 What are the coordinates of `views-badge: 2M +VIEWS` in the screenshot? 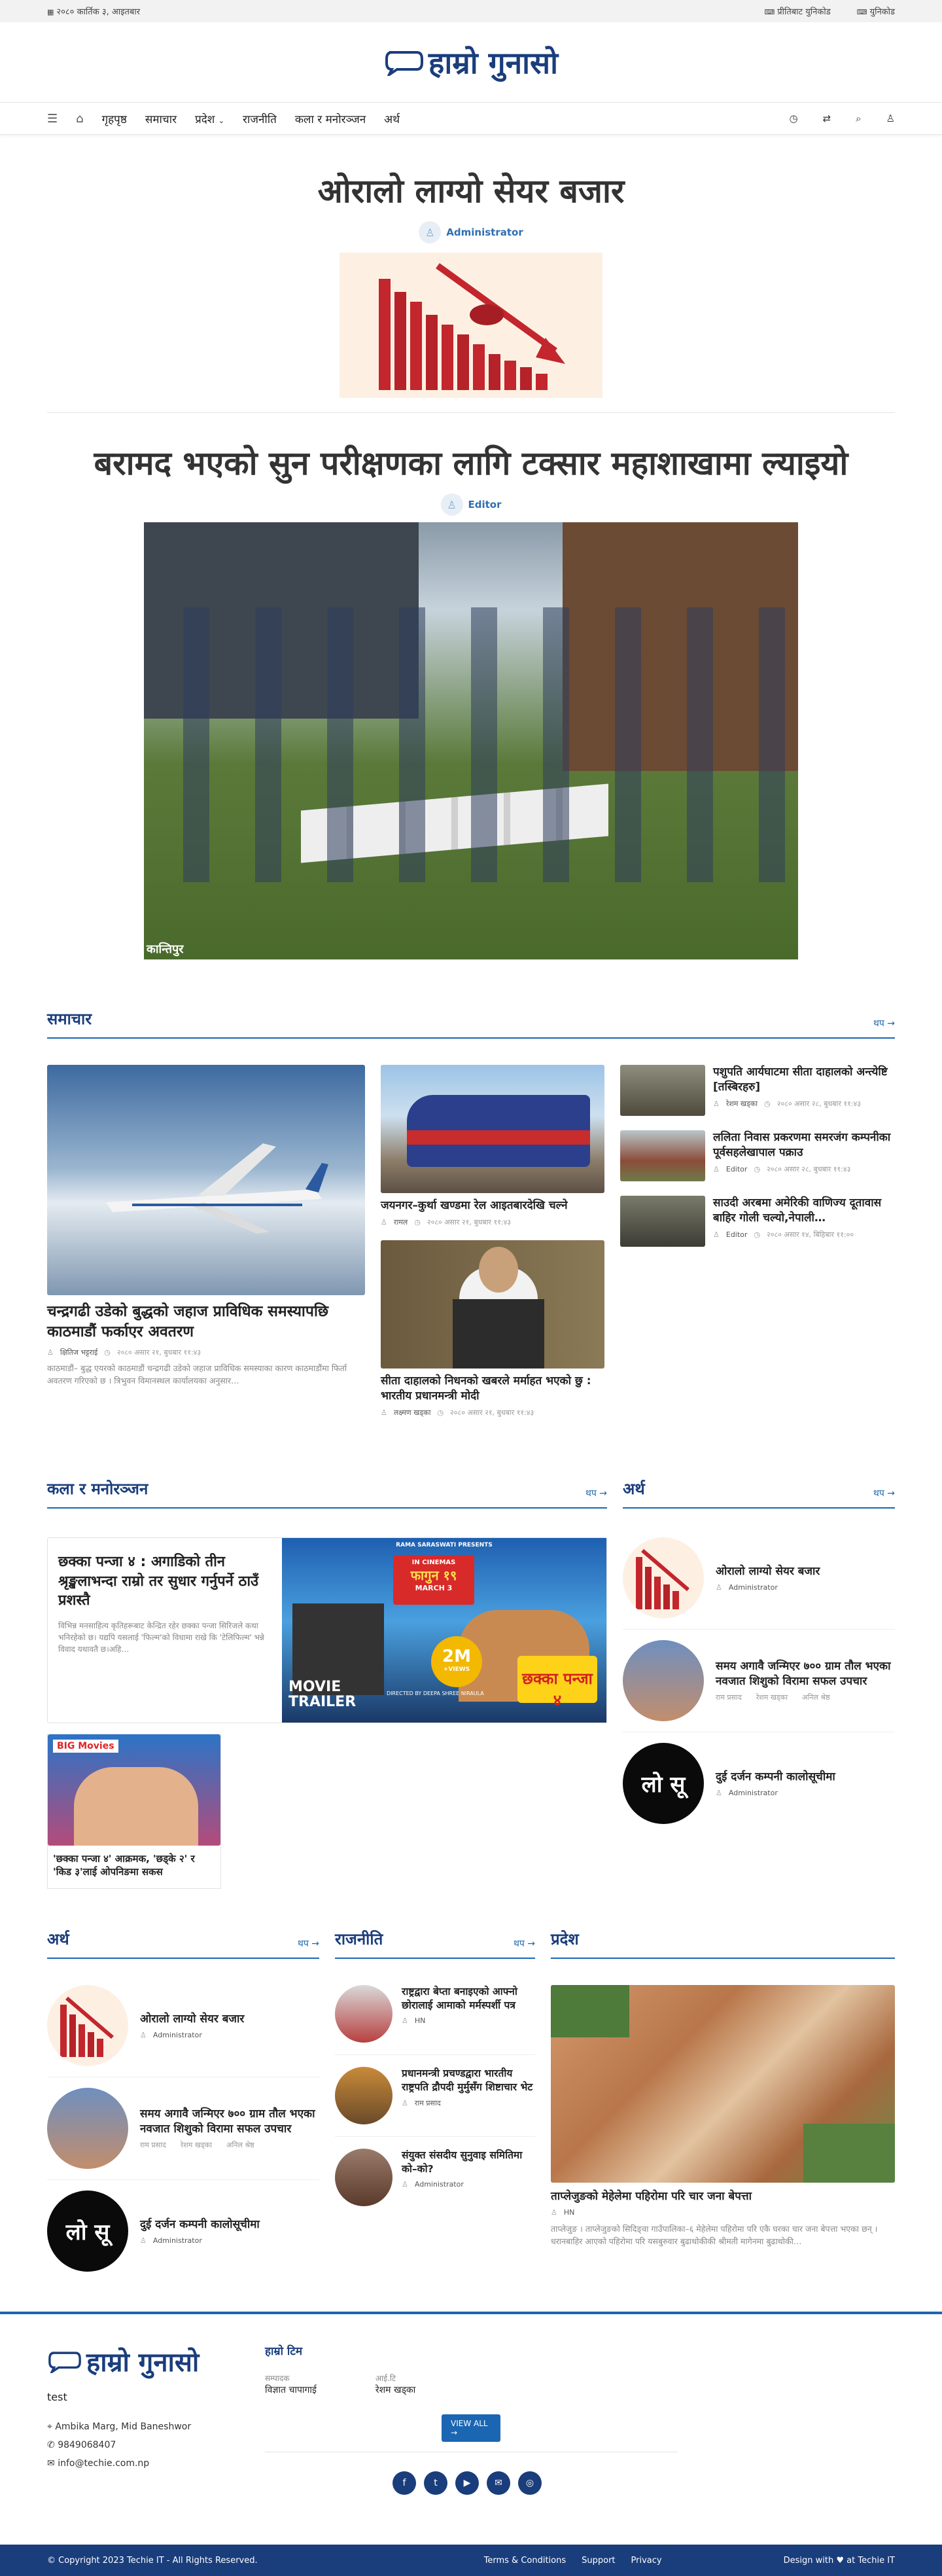 It's located at (457, 1661).